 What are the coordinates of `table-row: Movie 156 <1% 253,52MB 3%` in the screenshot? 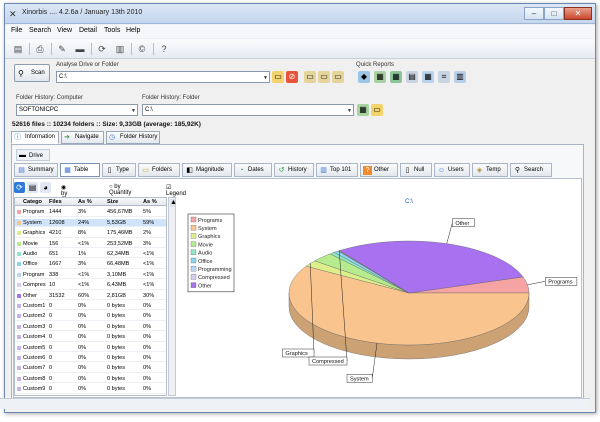 It's located at (90, 244).